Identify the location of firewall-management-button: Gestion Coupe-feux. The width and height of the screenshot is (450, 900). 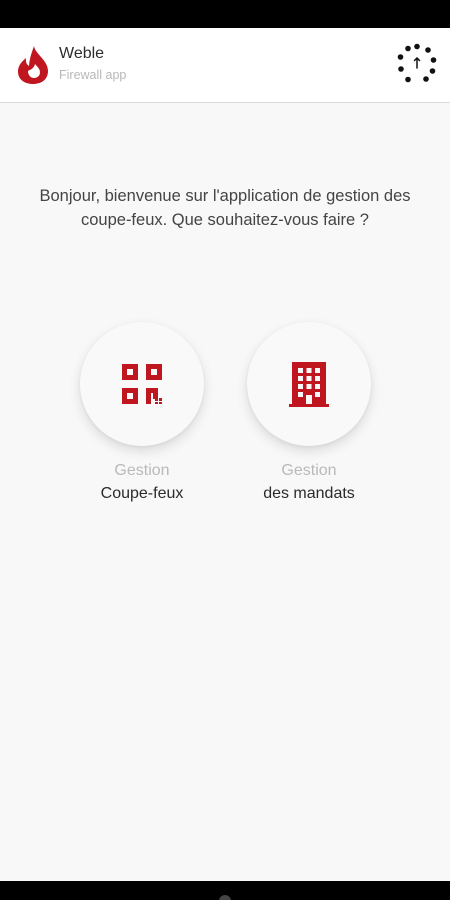
(142, 414).